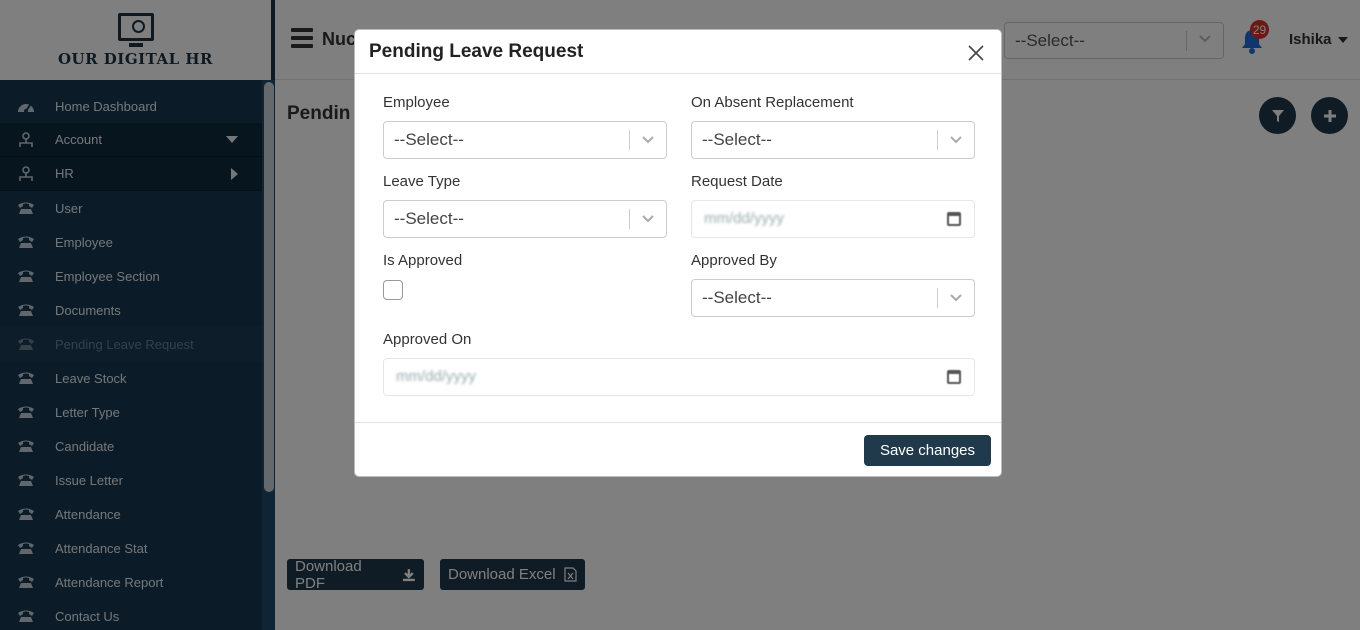 The width and height of the screenshot is (1360, 630). I want to click on modal-header: Pending Leave Request, so click(678, 52).